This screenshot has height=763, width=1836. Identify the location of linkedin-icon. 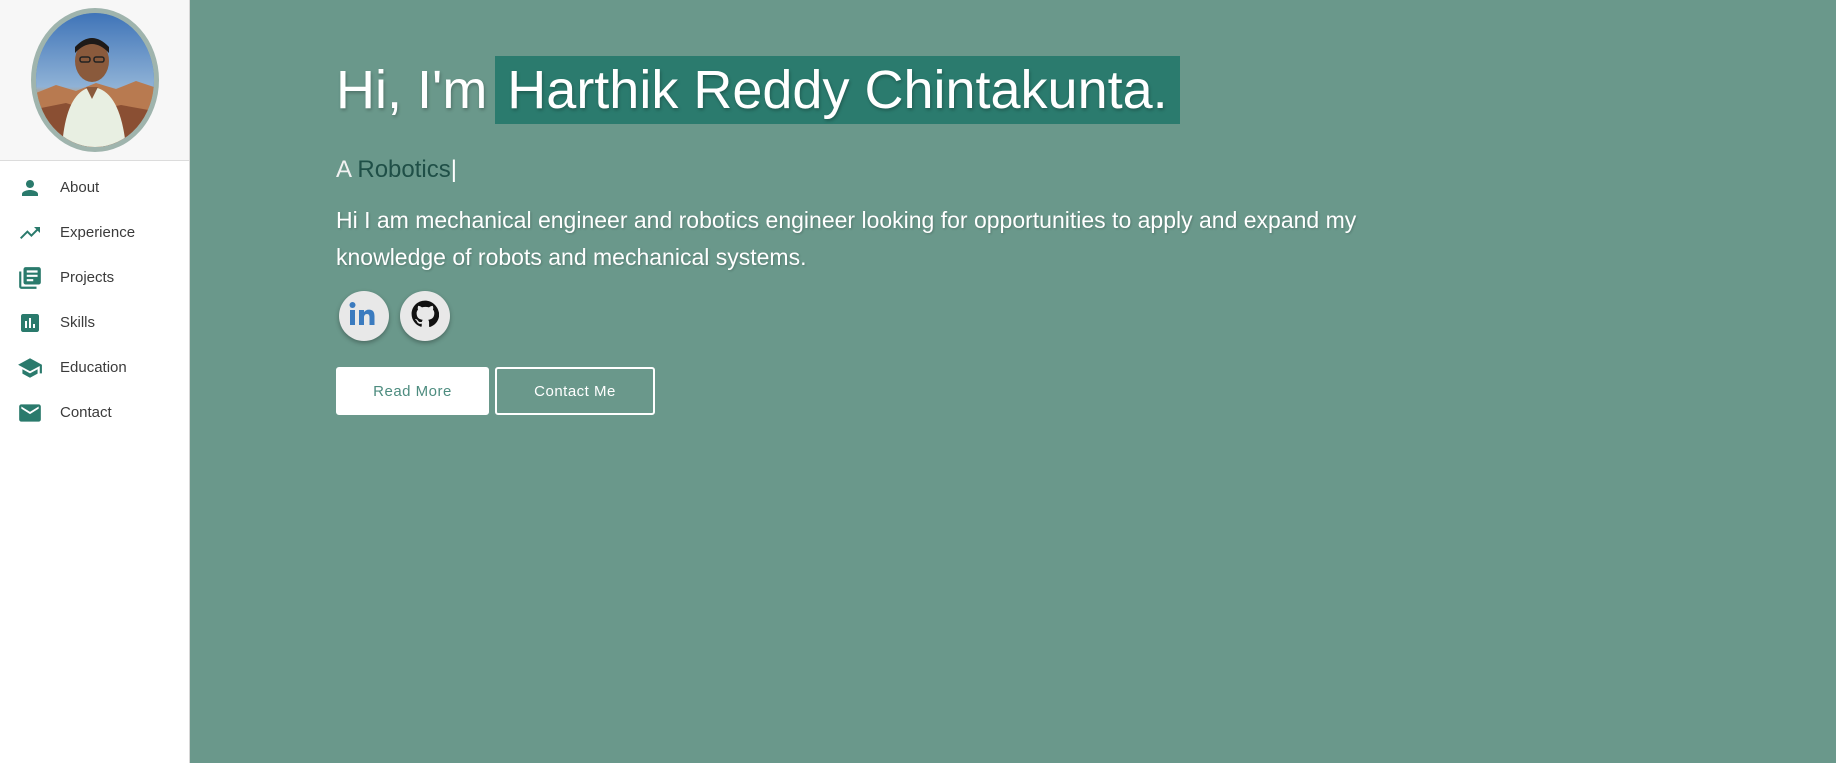
(364, 316).